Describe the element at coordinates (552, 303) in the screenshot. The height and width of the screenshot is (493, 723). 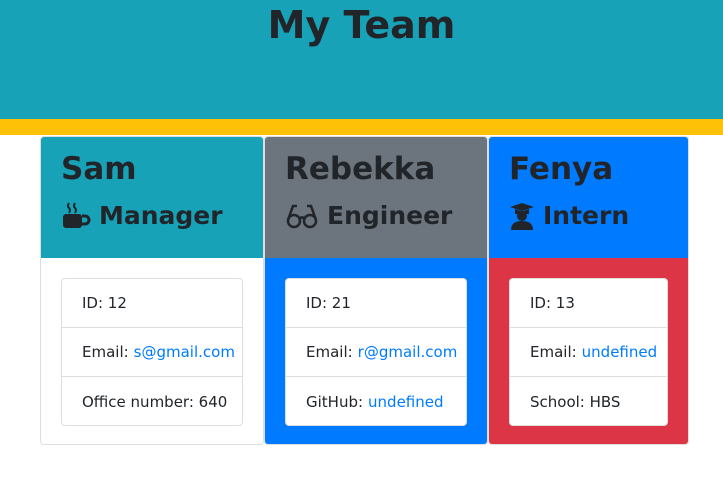
I see `id-text: ID: 13` at that location.